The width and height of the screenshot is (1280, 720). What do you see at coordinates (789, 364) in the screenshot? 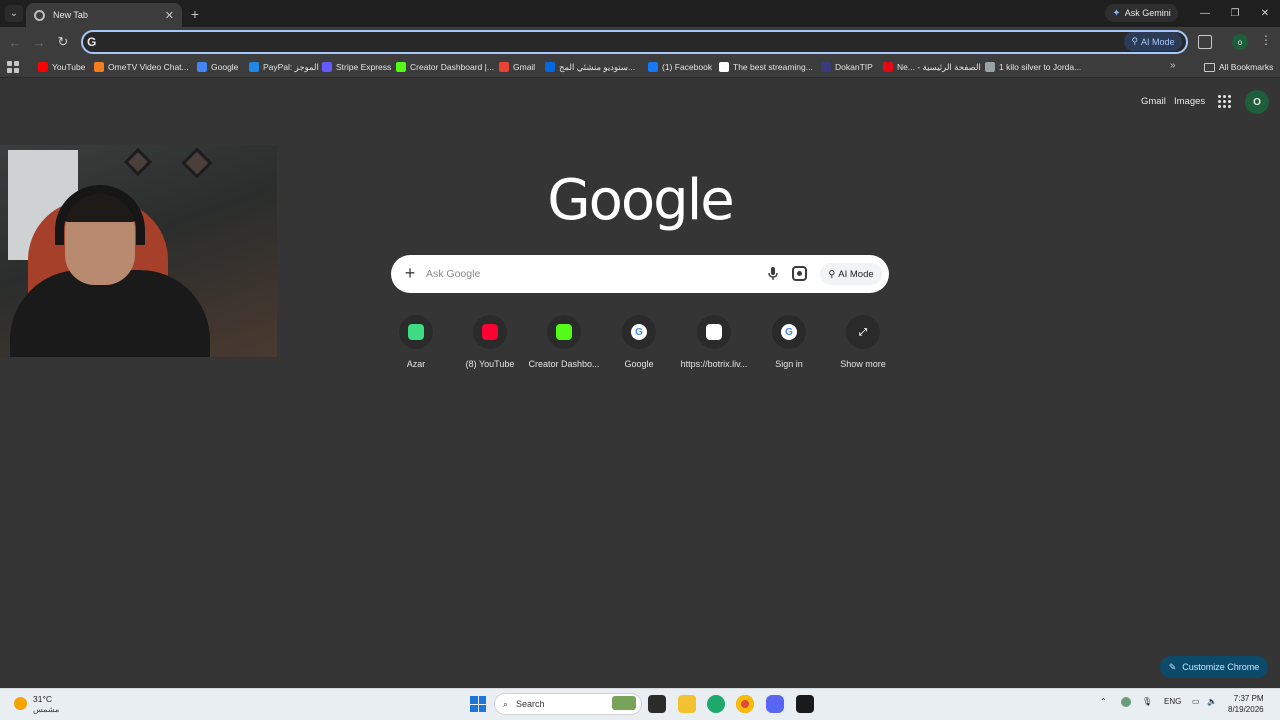
I see `shortcut-label: Sign in` at bounding box center [789, 364].